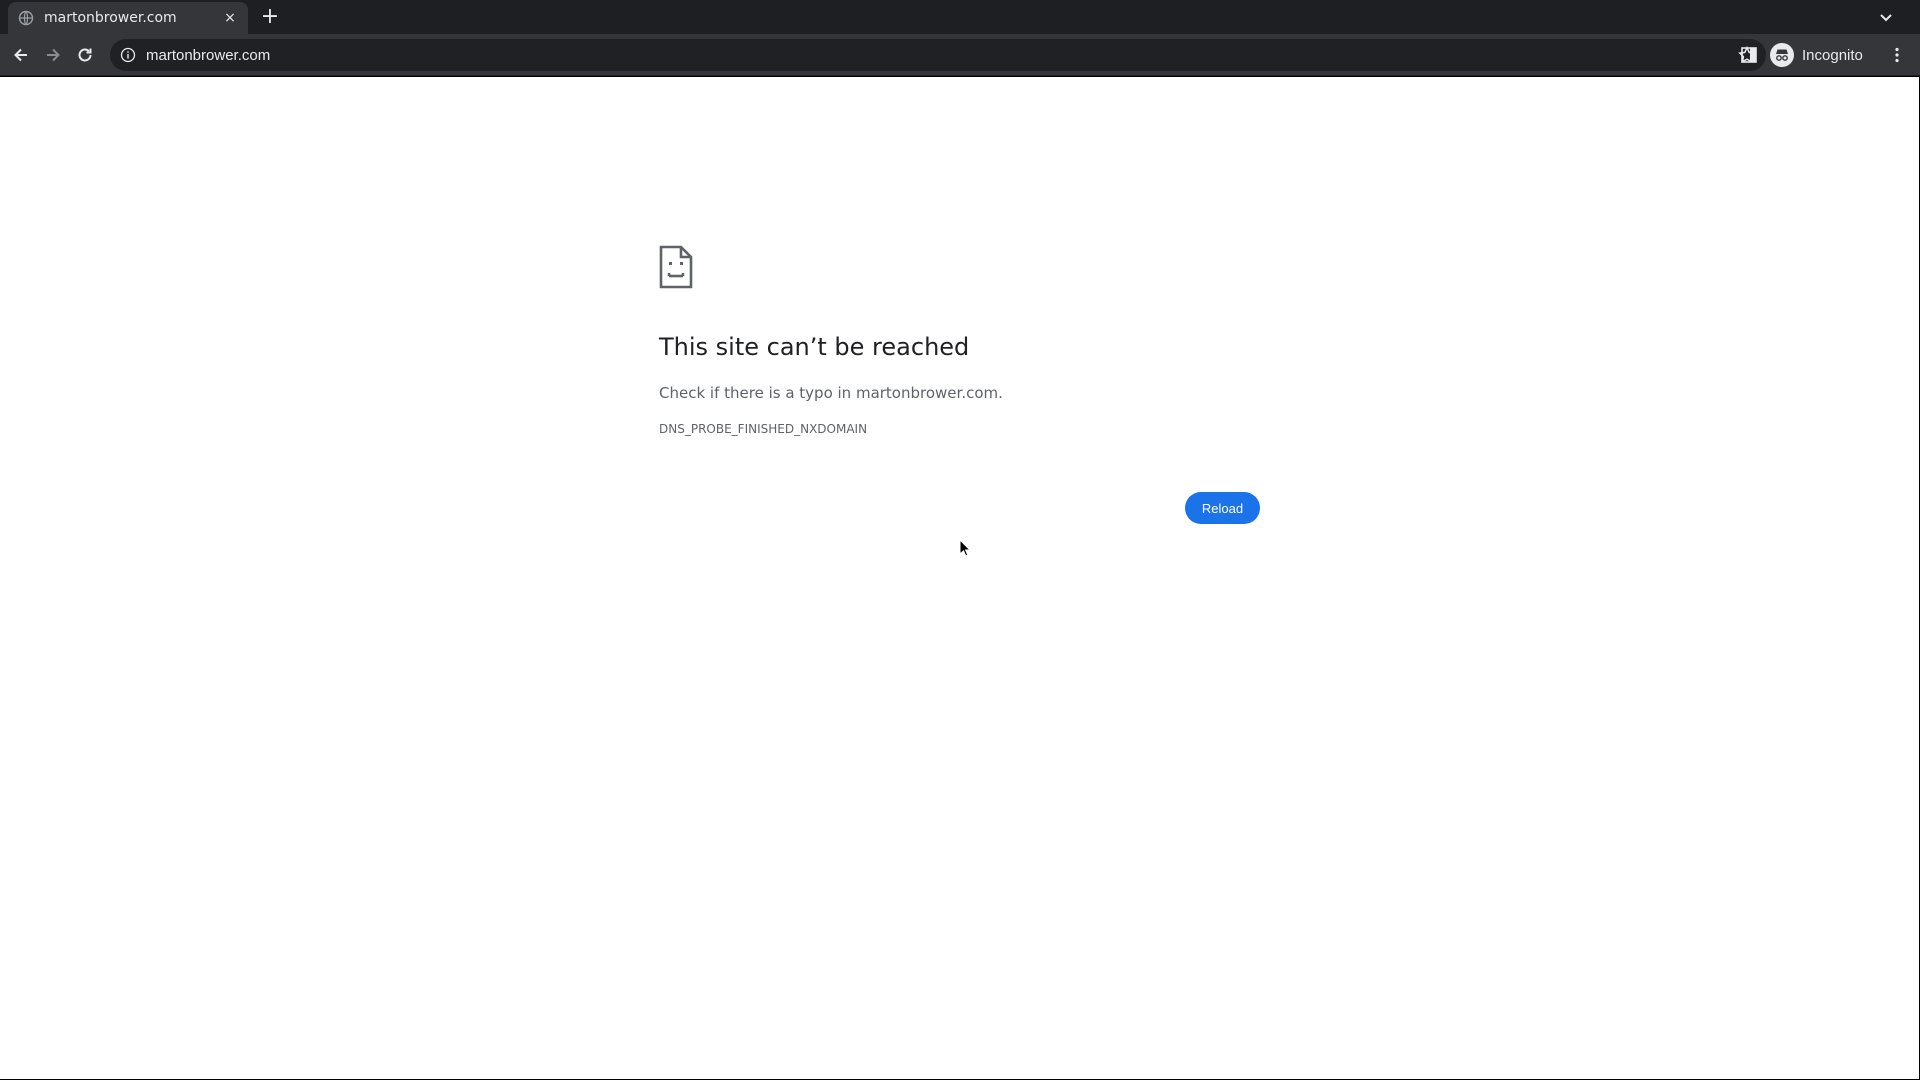  Describe the element at coordinates (26, 18) in the screenshot. I see `globe-icon` at that location.